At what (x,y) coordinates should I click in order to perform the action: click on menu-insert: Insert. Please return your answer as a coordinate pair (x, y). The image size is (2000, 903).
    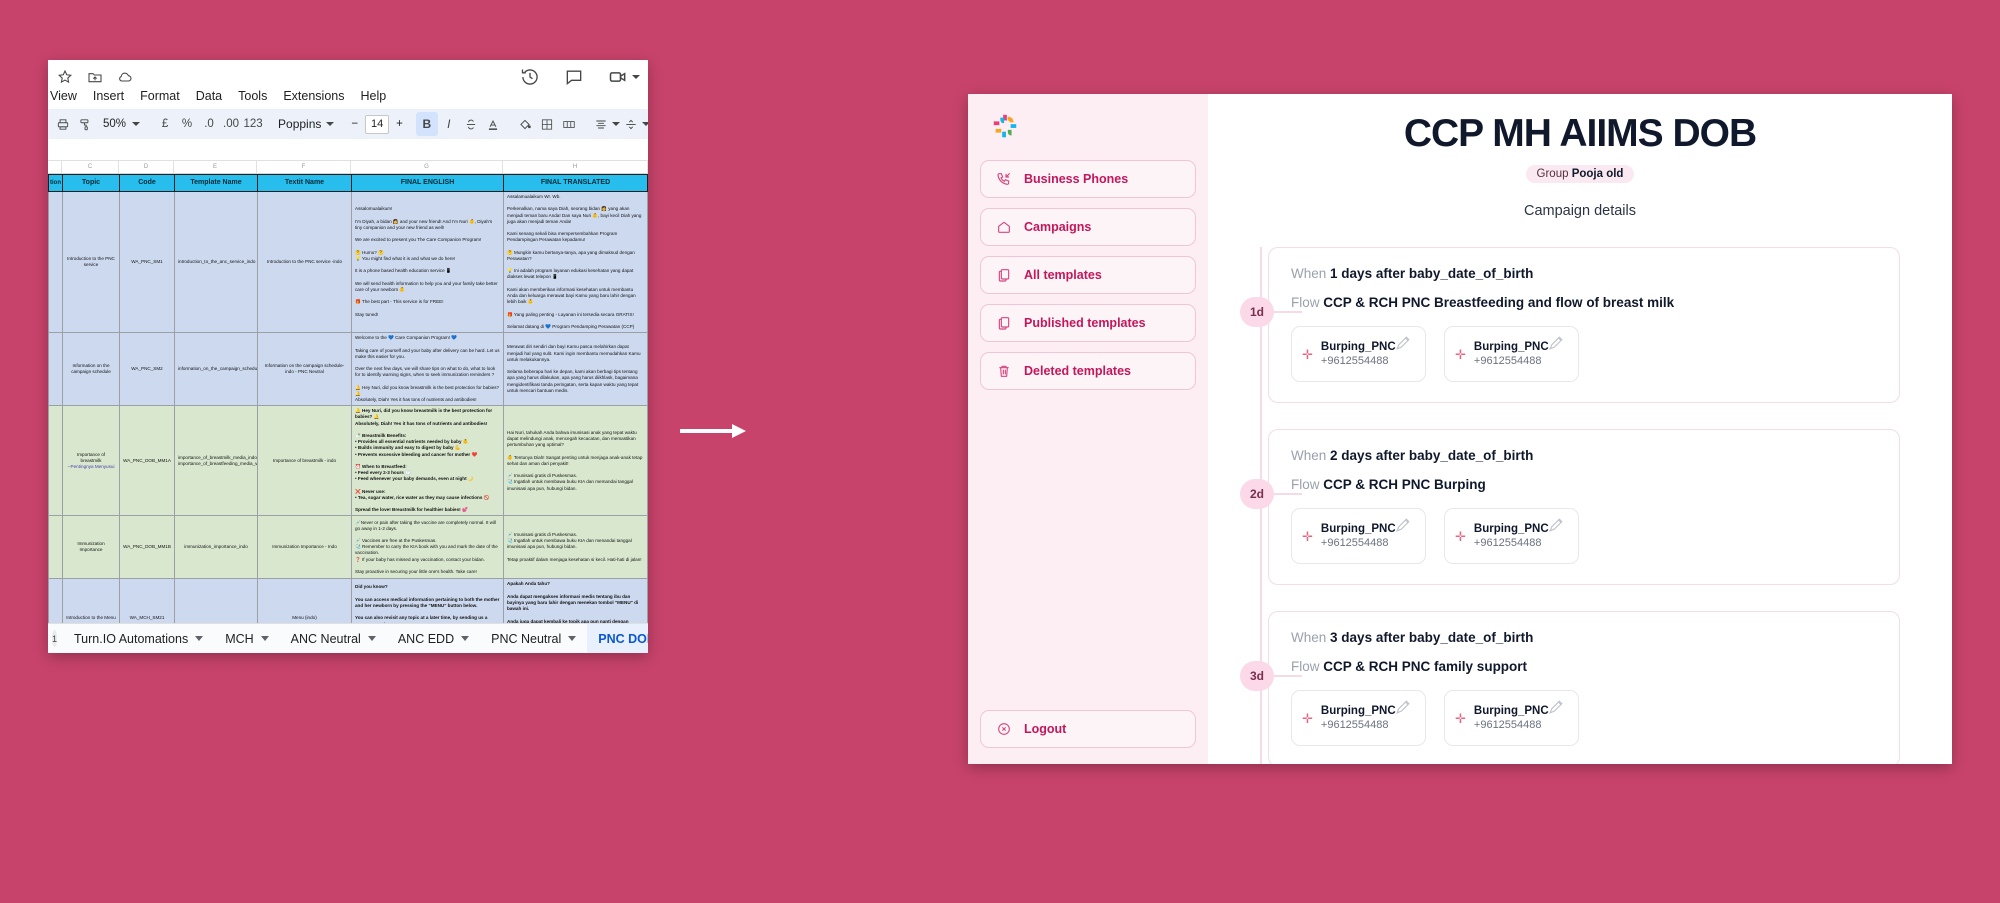
    Looking at the image, I should click on (108, 96).